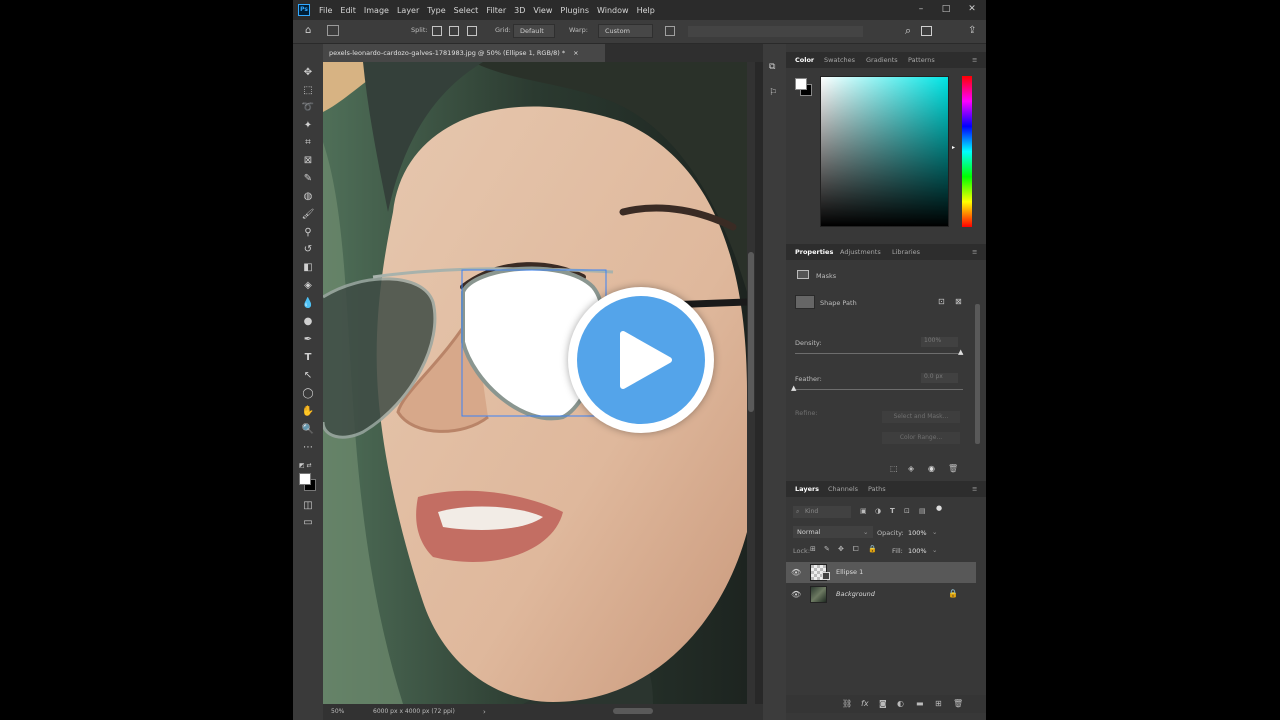 The height and width of the screenshot is (720, 1280). What do you see at coordinates (974, 60) in the screenshot?
I see `panel-menu-icon: ≡` at bounding box center [974, 60].